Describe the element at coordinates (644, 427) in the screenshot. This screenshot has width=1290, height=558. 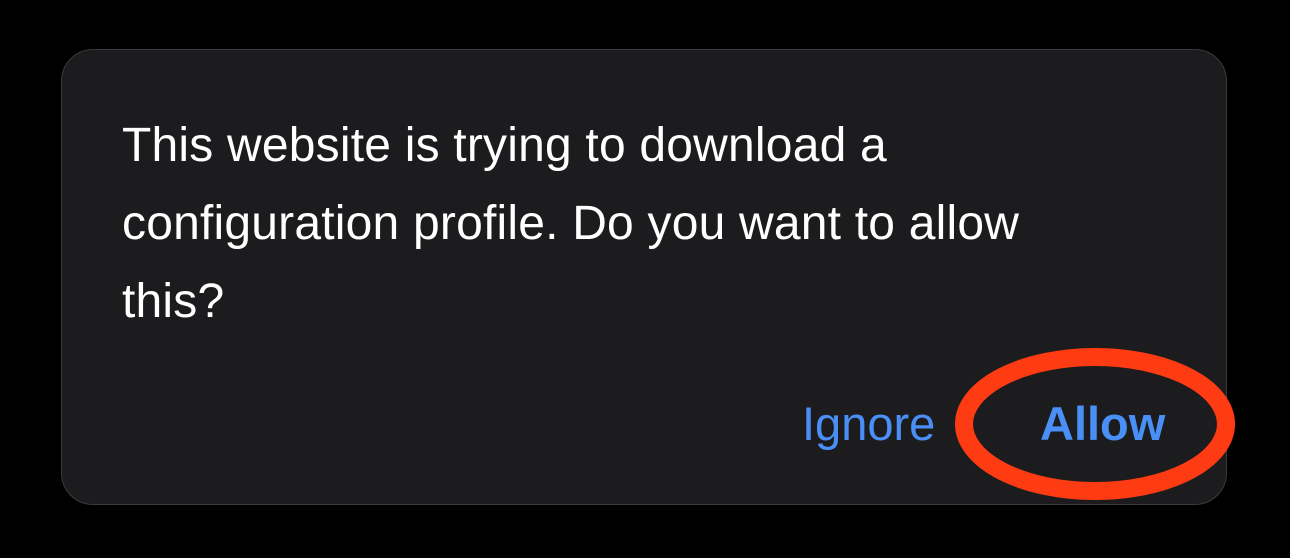
I see `alert-actions: Ignore Allow` at that location.